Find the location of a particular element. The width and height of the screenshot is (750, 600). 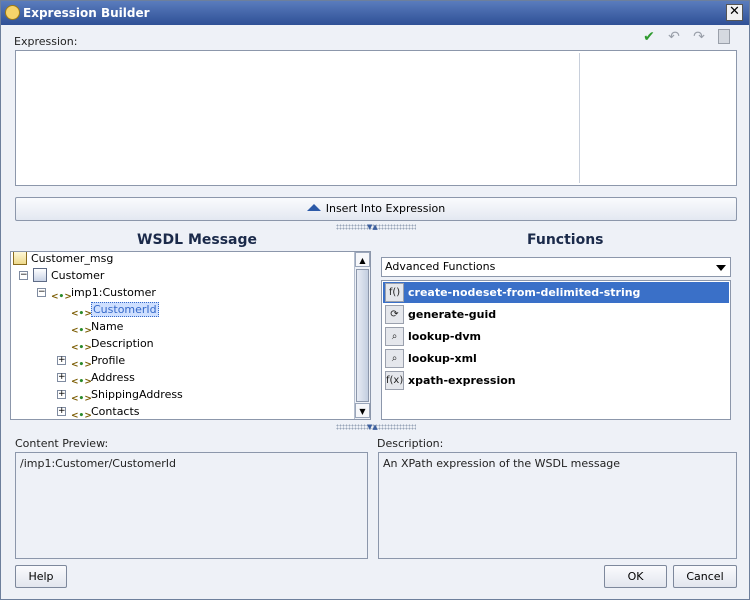

content-preview-label: Content Preview: is located at coordinates (62, 443).